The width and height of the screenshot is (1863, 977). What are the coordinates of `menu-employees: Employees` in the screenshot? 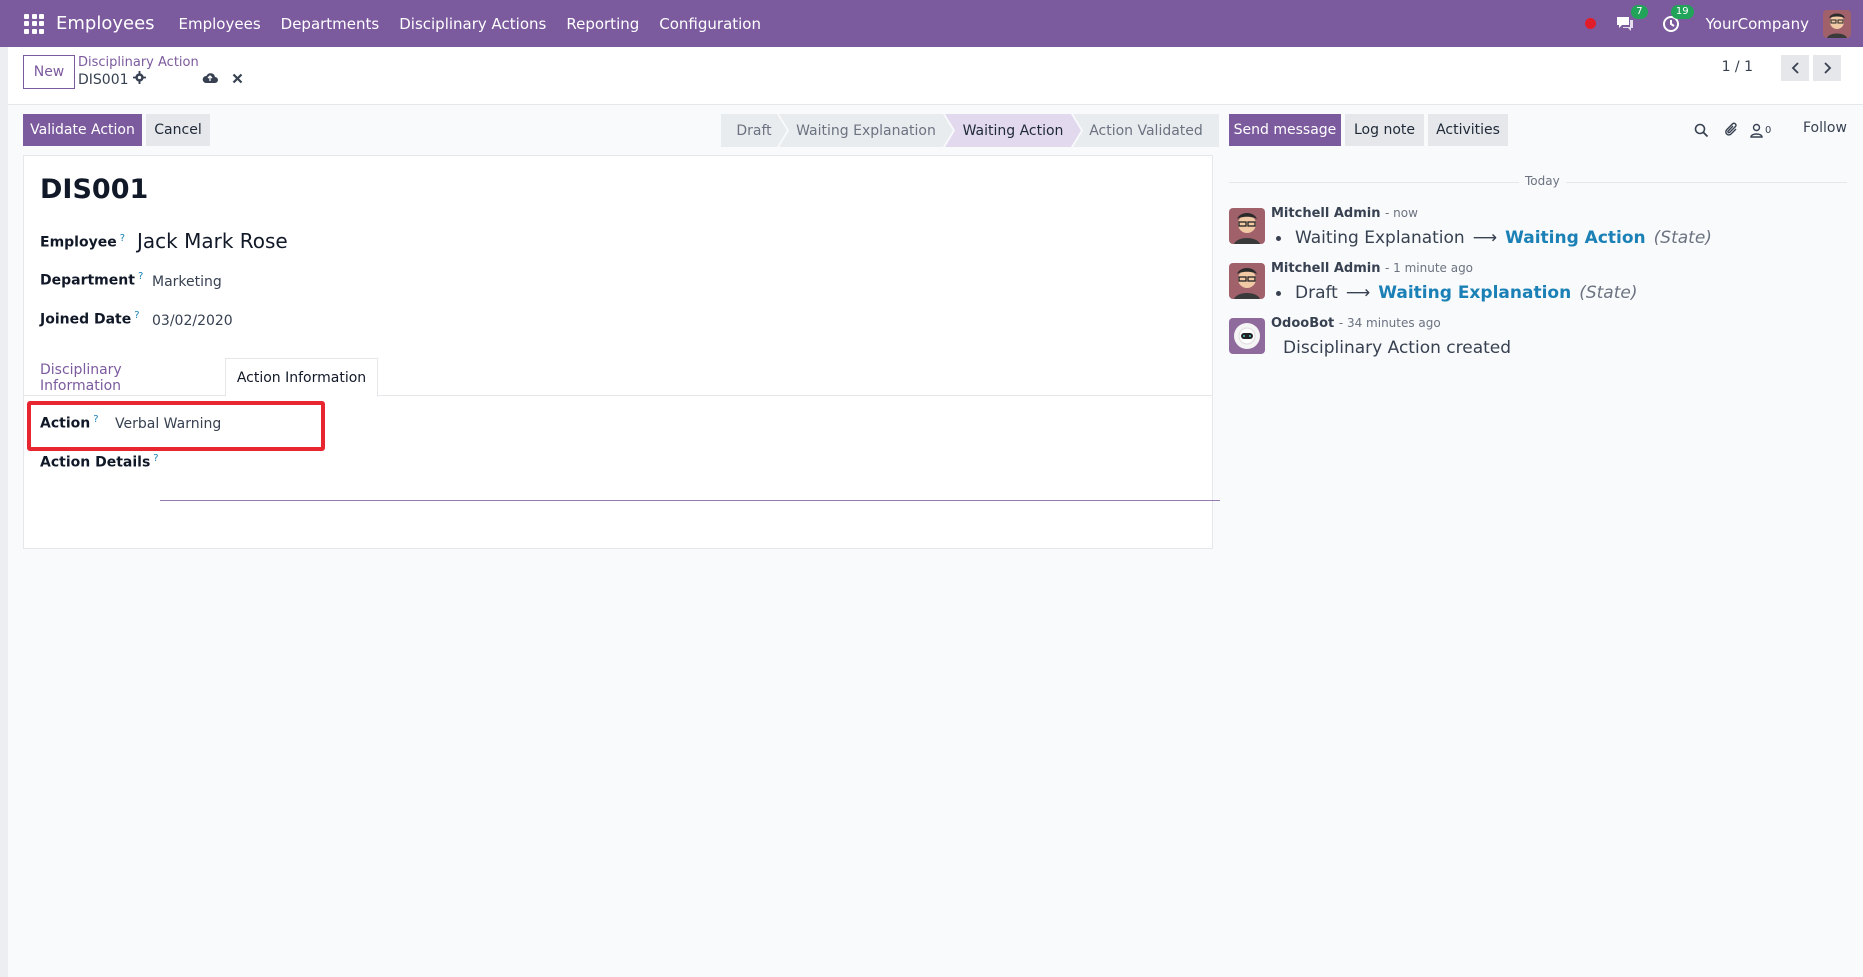 It's located at (220, 24).